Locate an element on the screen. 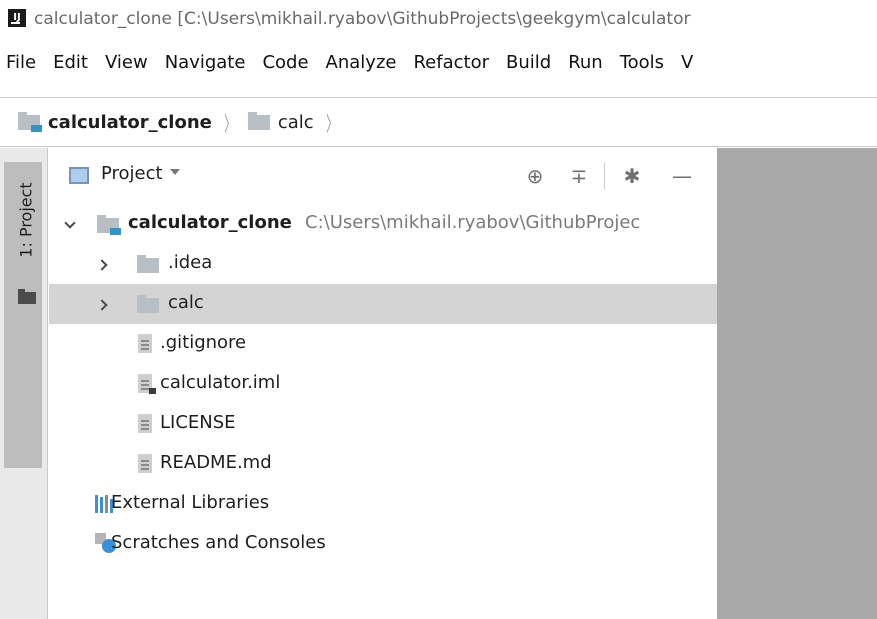 The image size is (877, 619). breadcrumb-calc-label: calc is located at coordinates (295, 122).